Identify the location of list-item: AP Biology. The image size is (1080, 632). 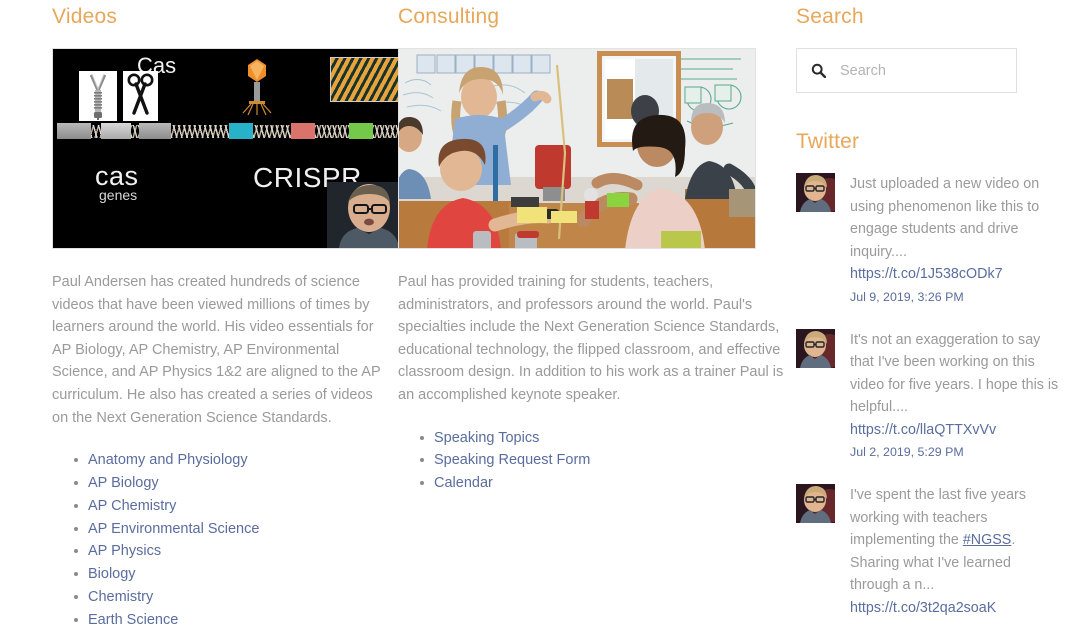
(230, 483).